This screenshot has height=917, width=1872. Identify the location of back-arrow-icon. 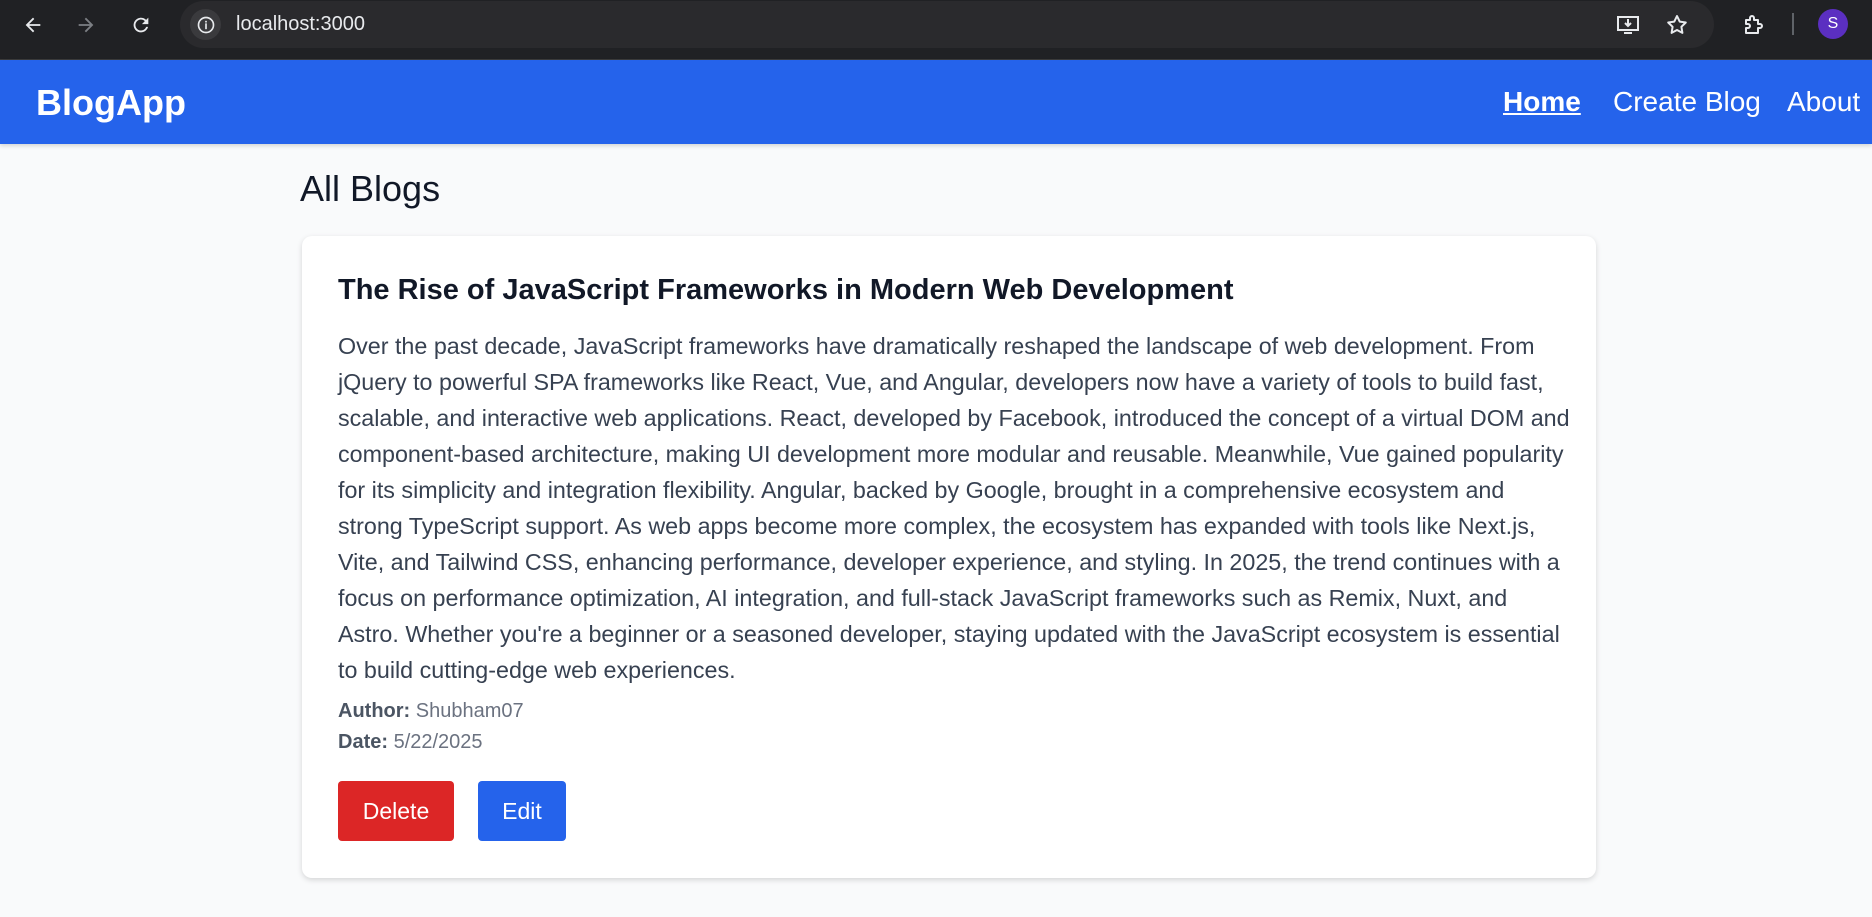
(33, 25).